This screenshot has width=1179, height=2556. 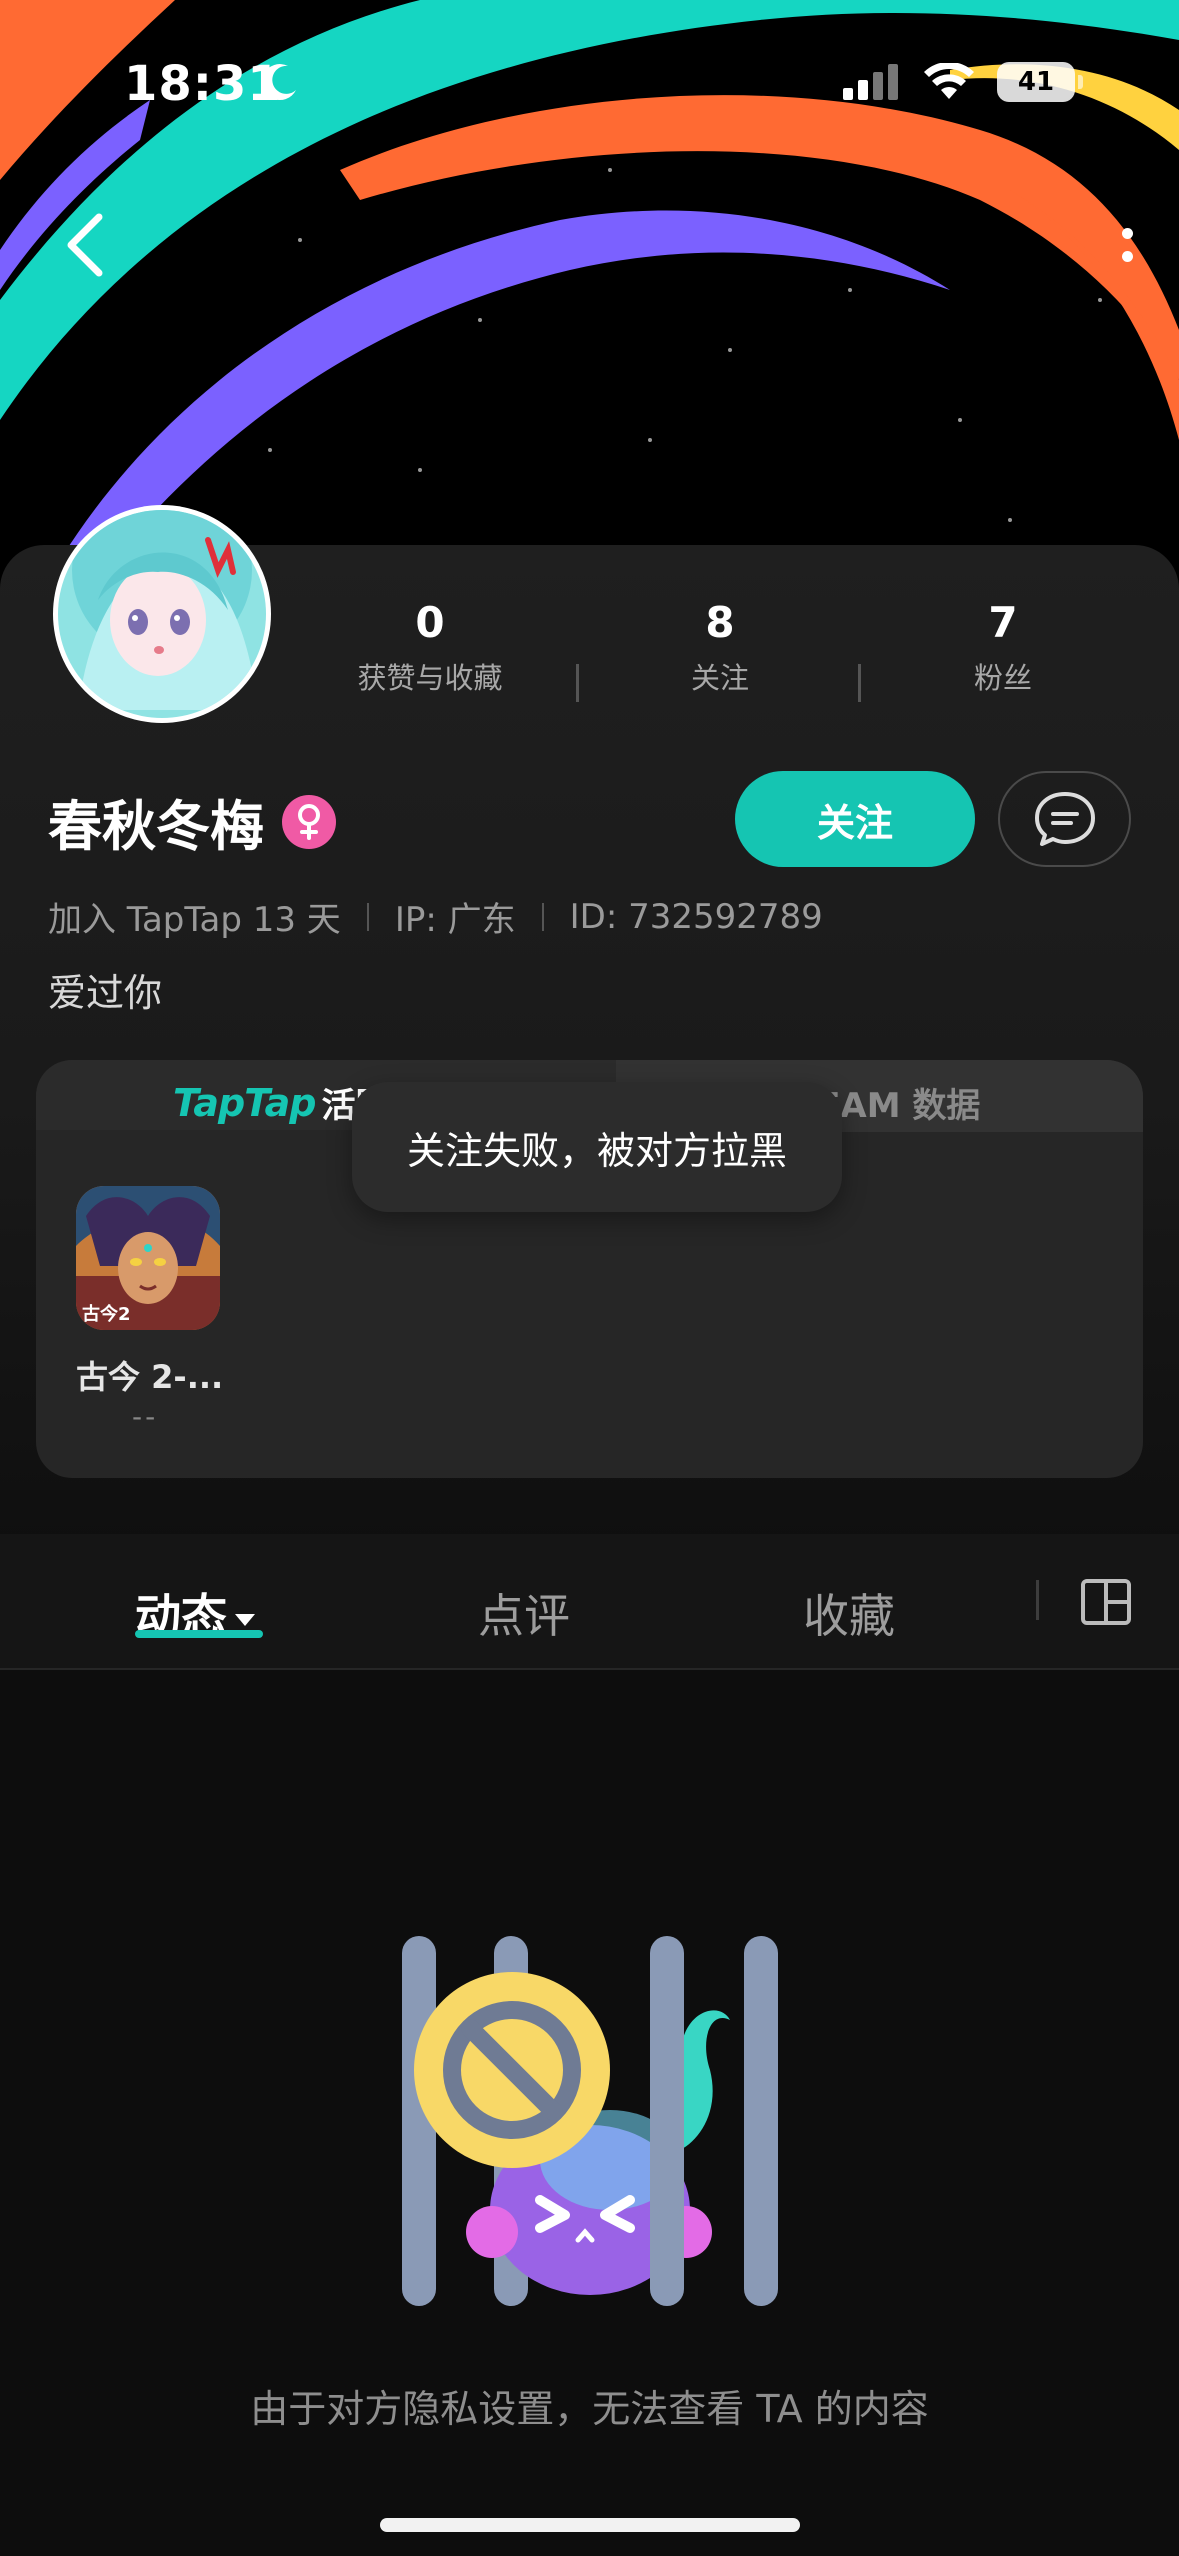 What do you see at coordinates (1127, 245) in the screenshot?
I see `more-button` at bounding box center [1127, 245].